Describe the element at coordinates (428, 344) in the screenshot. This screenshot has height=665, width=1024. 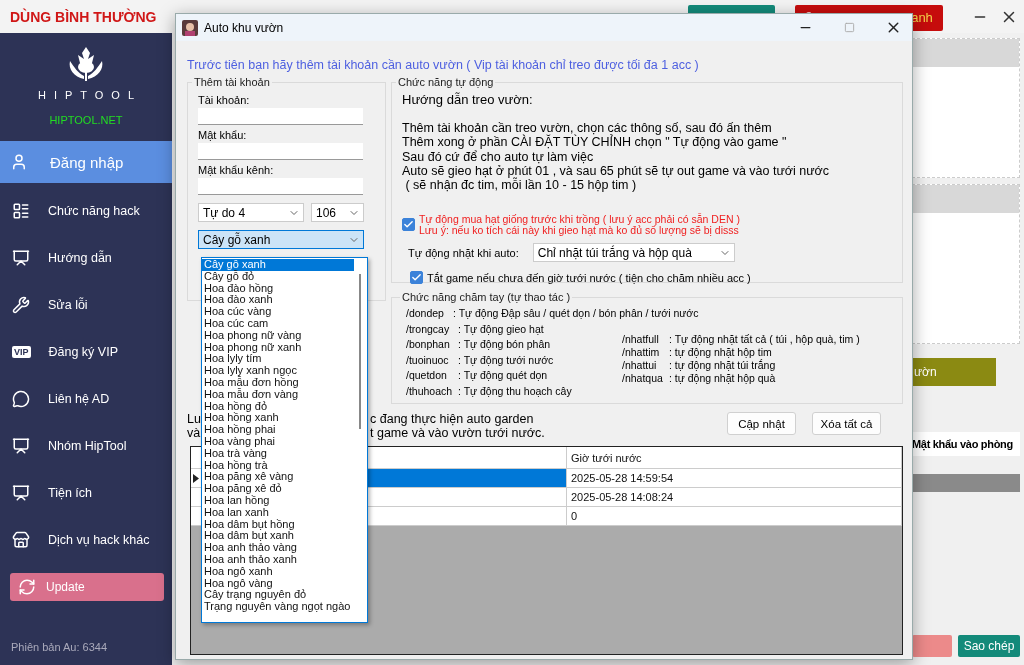
I see `command-name: /bonphan` at that location.